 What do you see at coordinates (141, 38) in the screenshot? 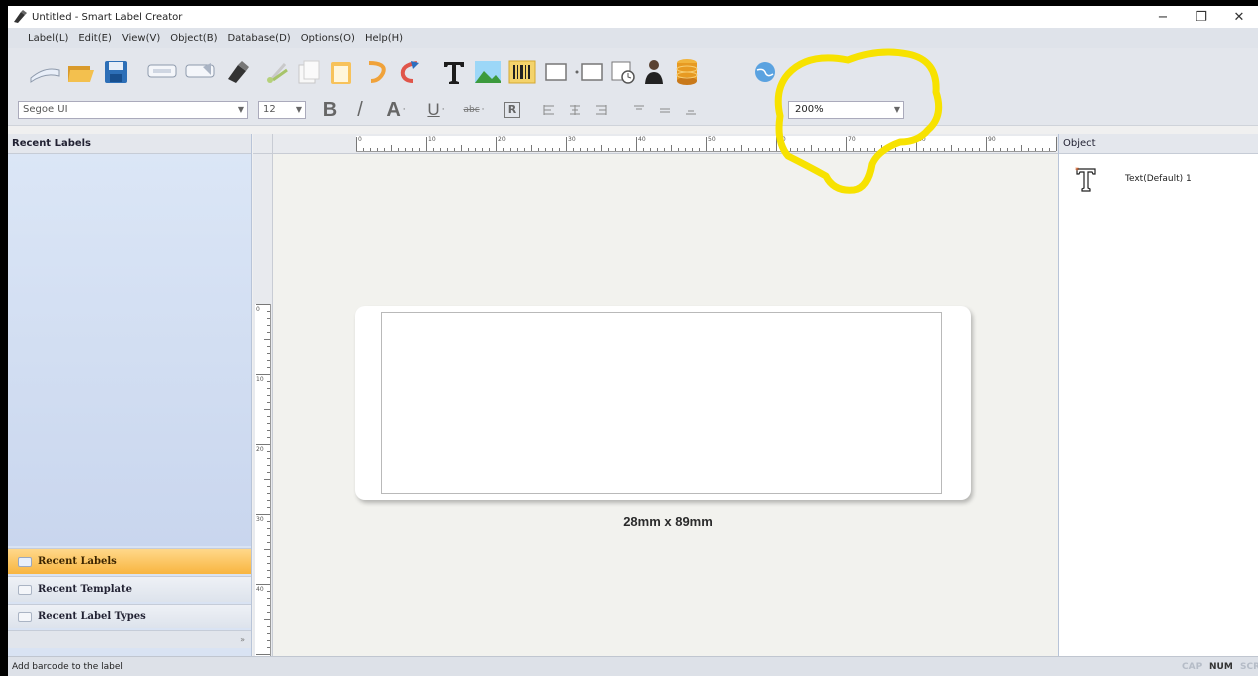
I see `menu-view: View(V)` at bounding box center [141, 38].